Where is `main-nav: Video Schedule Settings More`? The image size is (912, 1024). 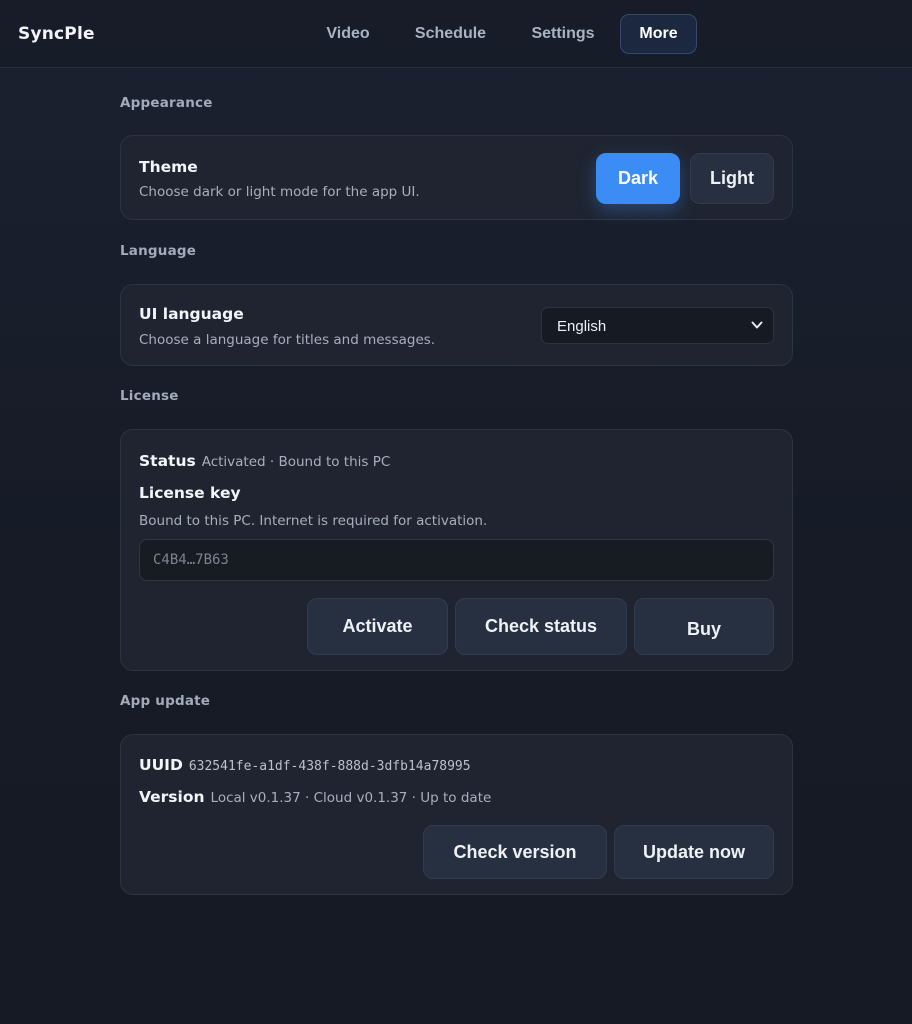 main-nav: Video Schedule Settings More is located at coordinates (456, 34).